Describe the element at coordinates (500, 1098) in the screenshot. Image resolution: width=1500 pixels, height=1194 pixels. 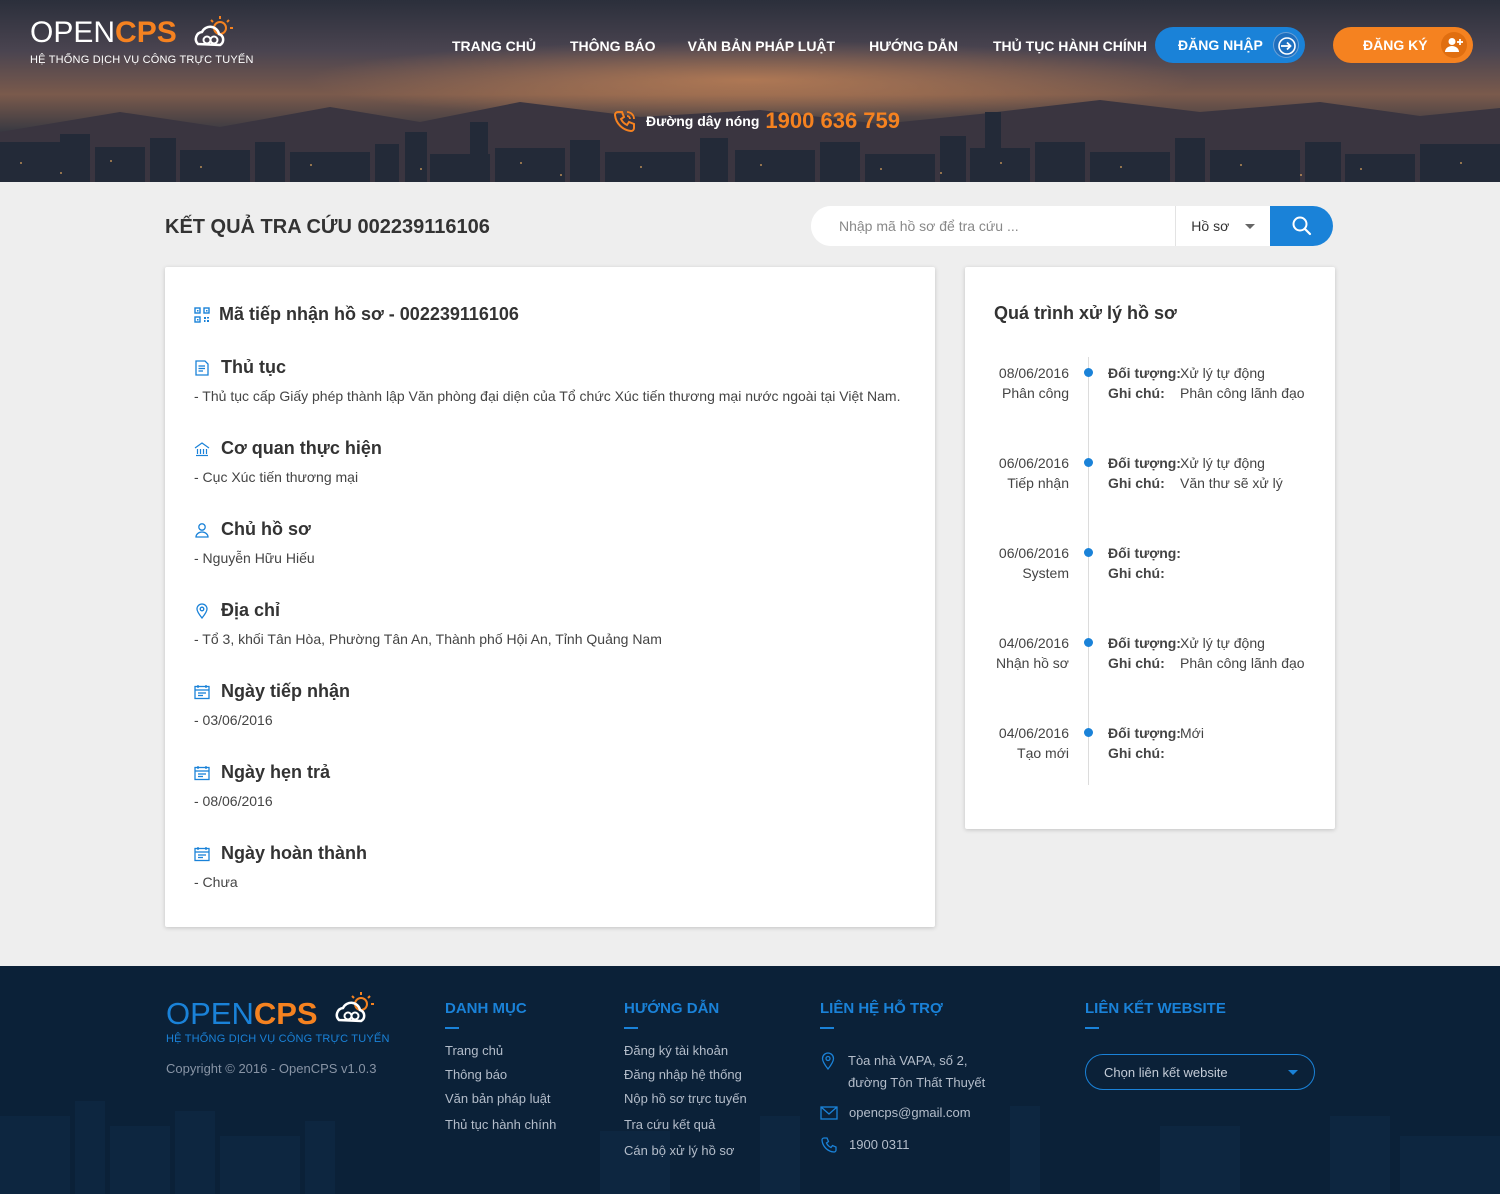
I see `footer-link-van-ban-phap-luat: Văn bản pháp luật` at that location.